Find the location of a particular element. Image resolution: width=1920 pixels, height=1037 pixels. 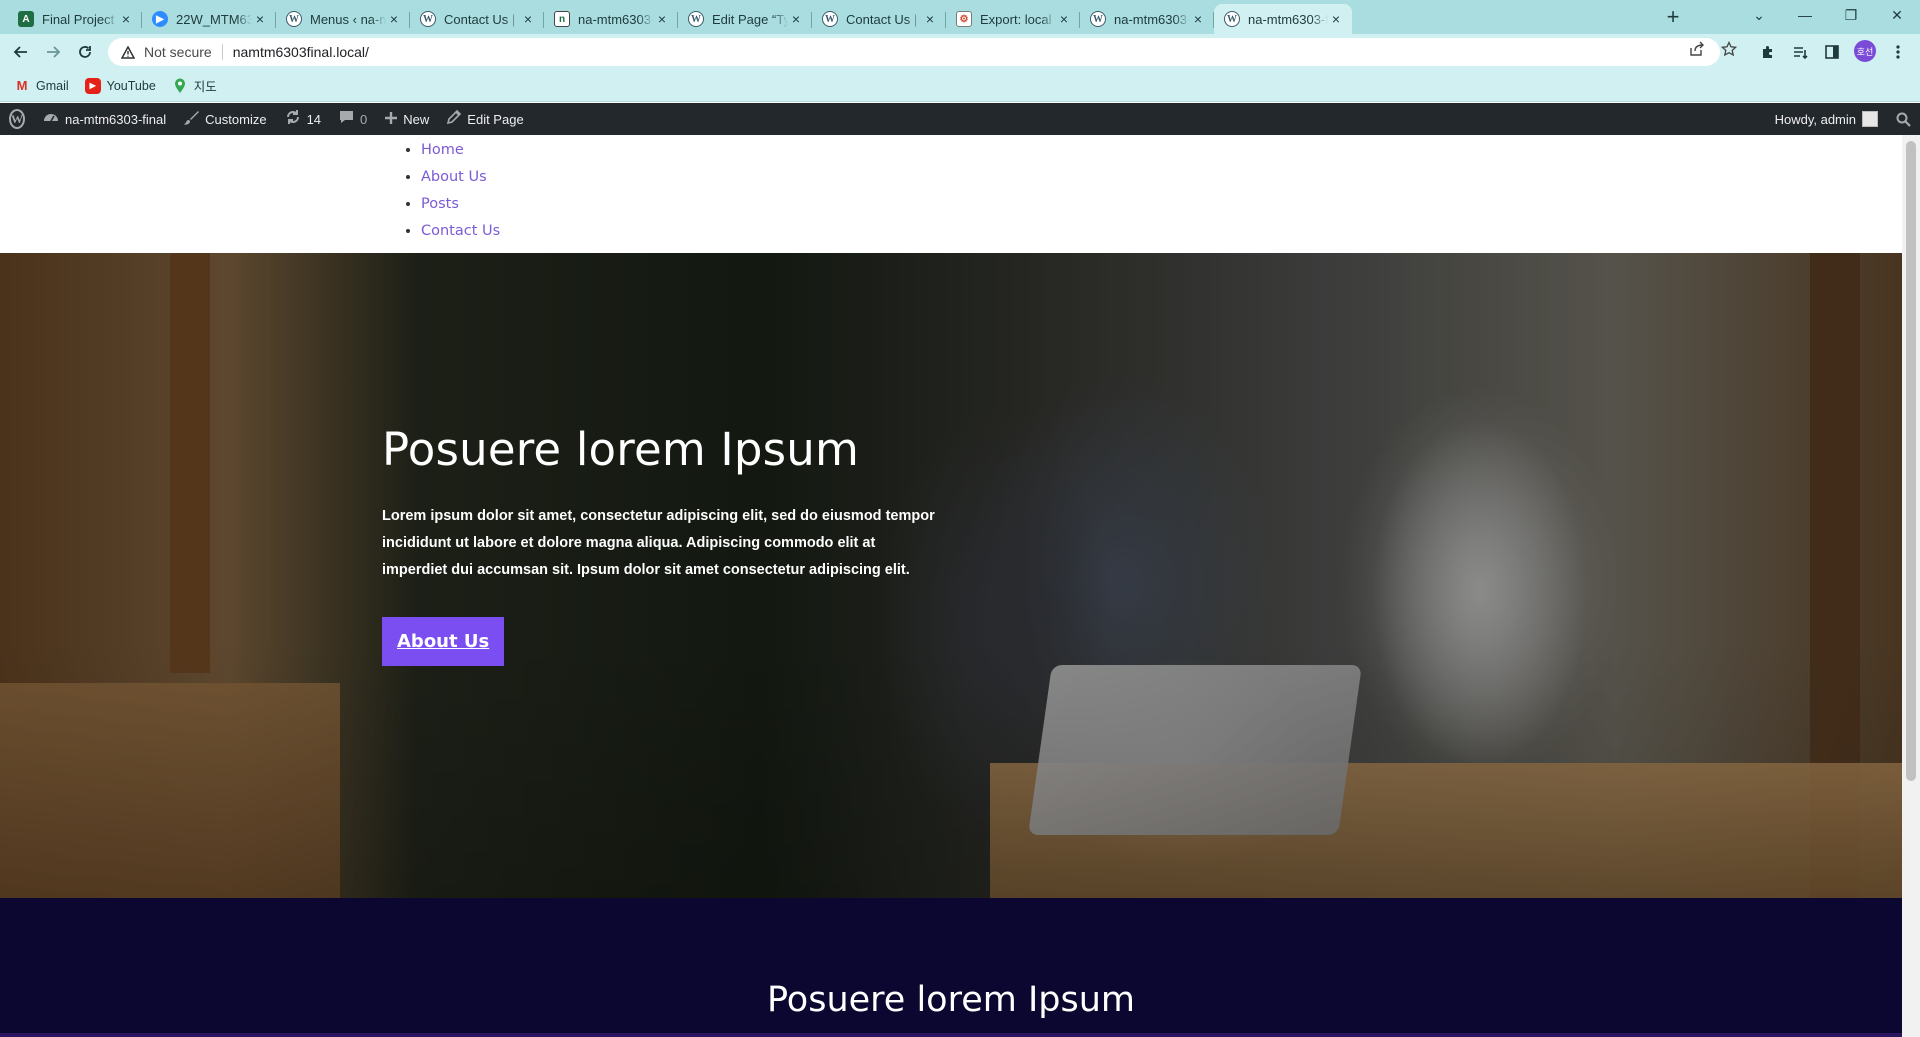

browser-toolbar: Not secure namtm6303final.local/ is located at coordinates (960, 52).